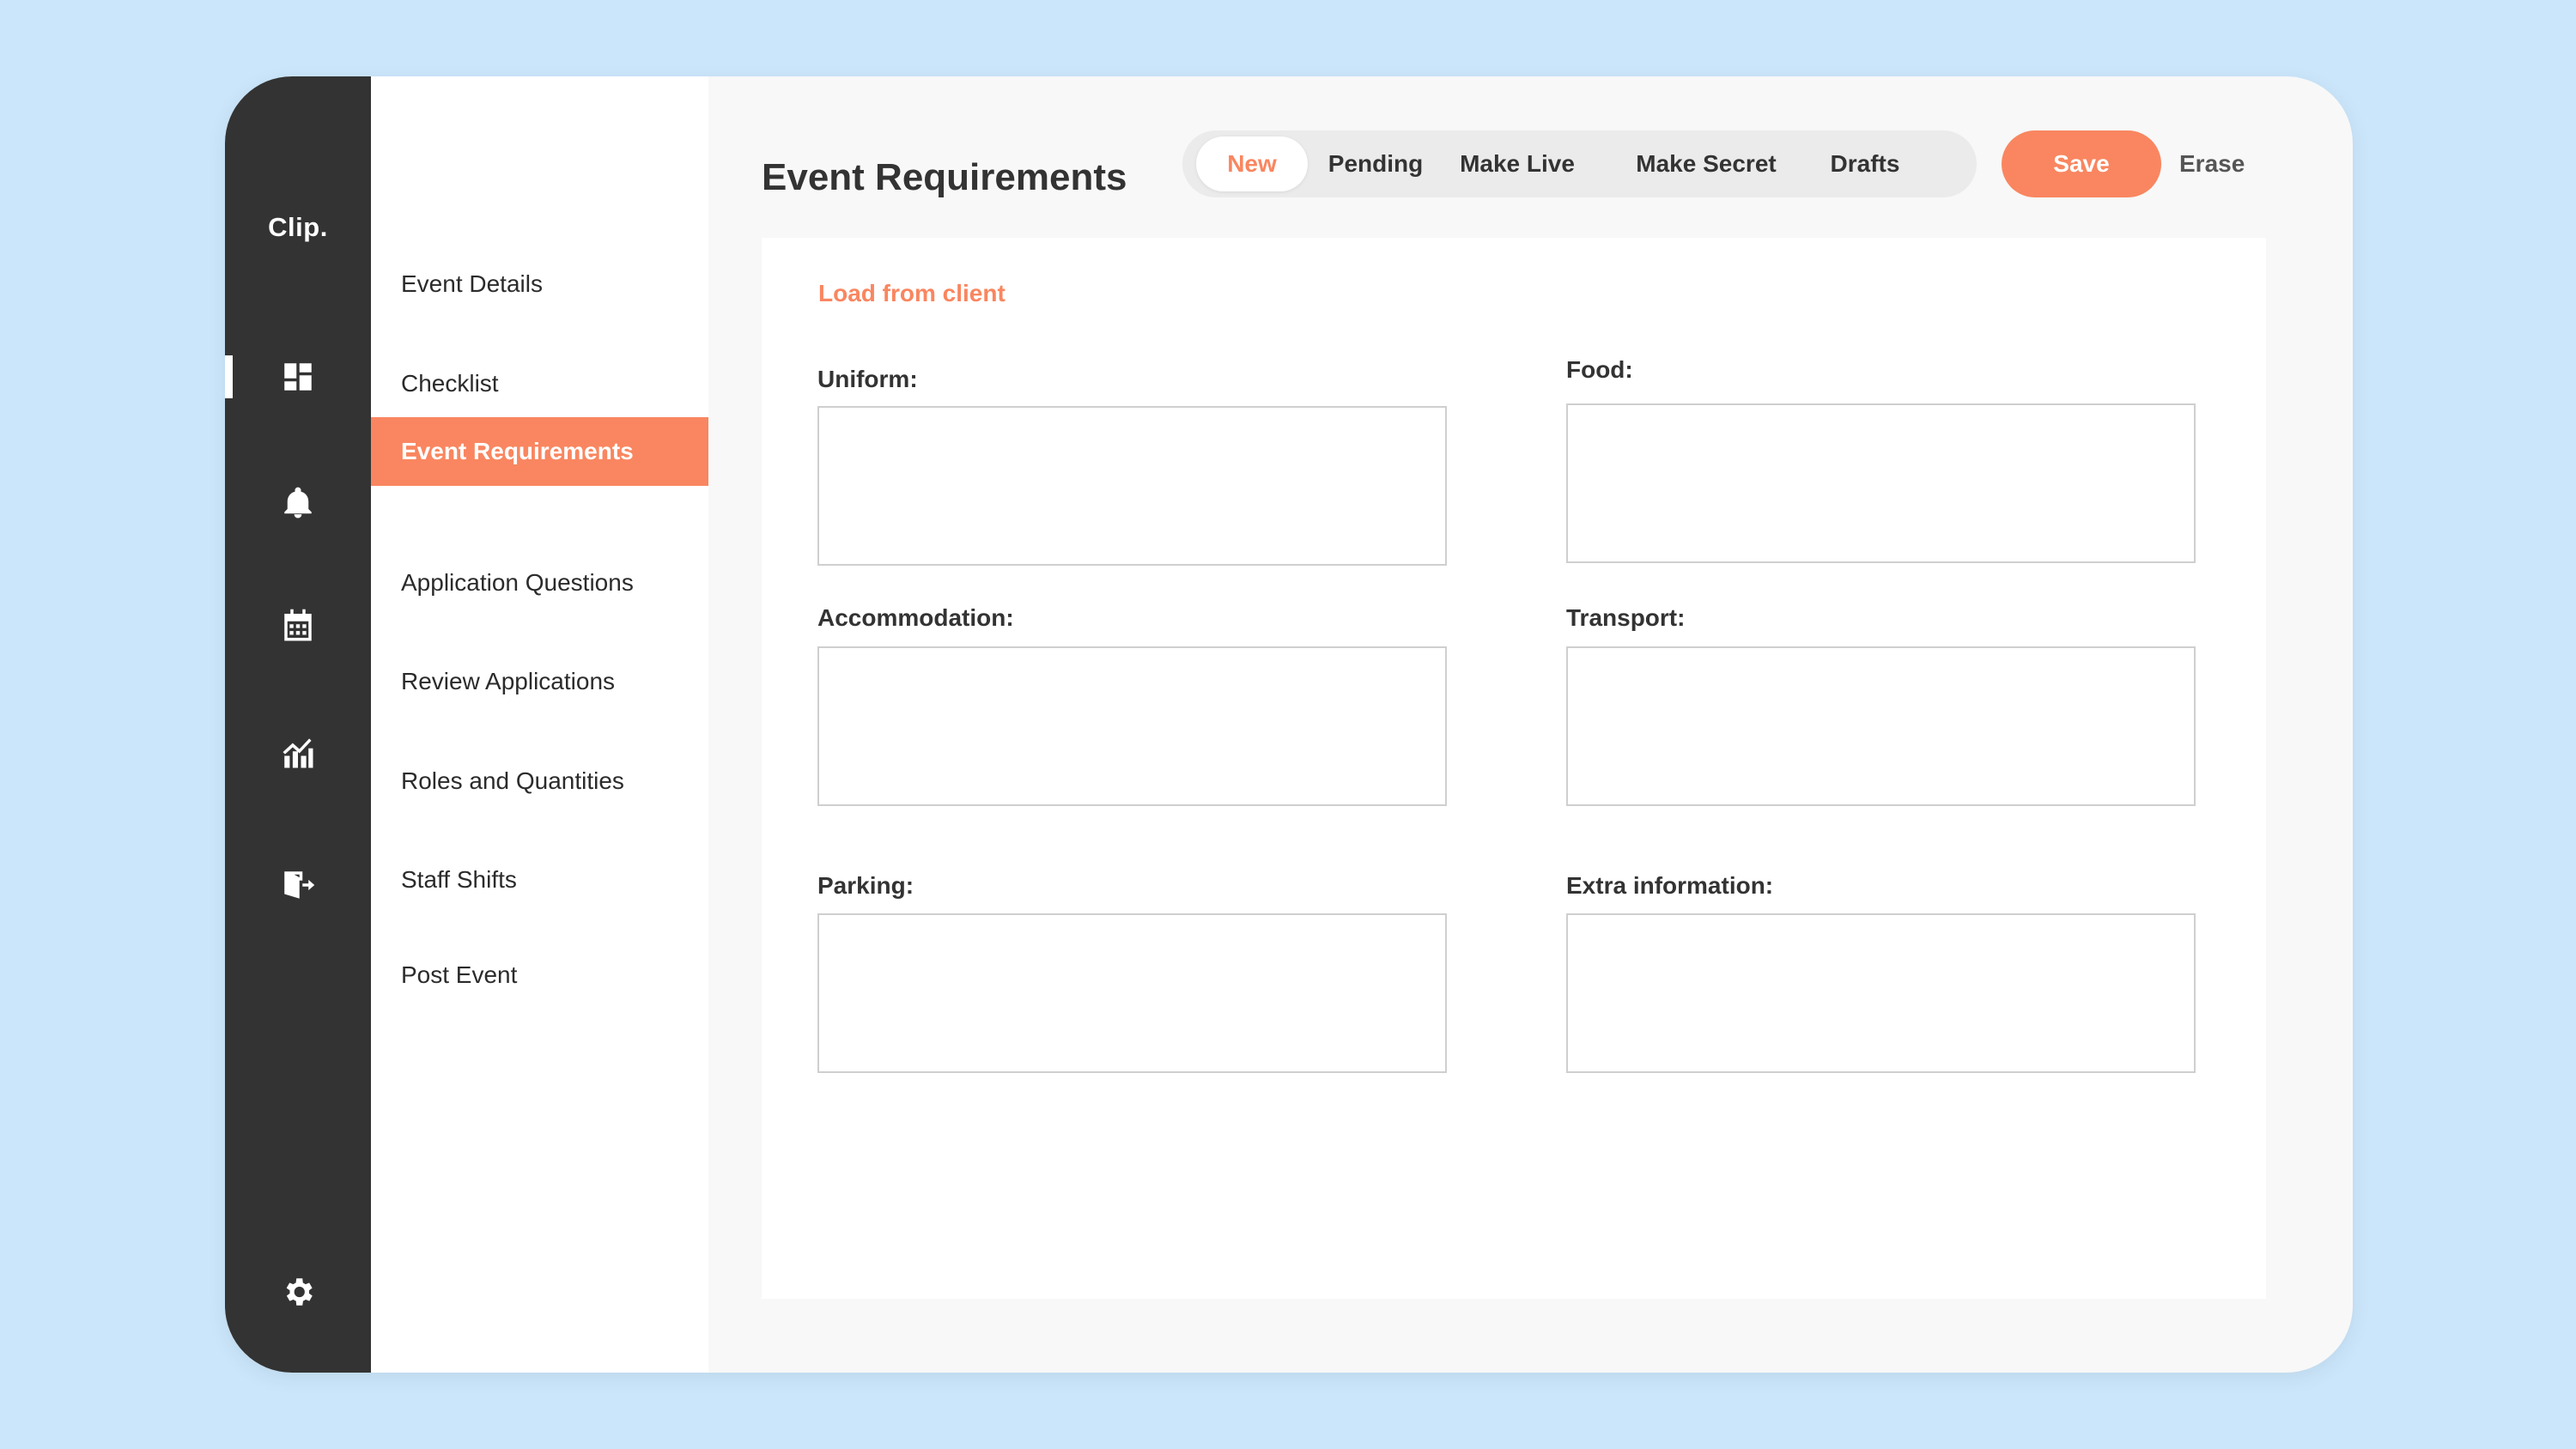 Image resolution: width=2576 pixels, height=1449 pixels. Describe the element at coordinates (1252, 163) in the screenshot. I see `tab-new: New` at that location.